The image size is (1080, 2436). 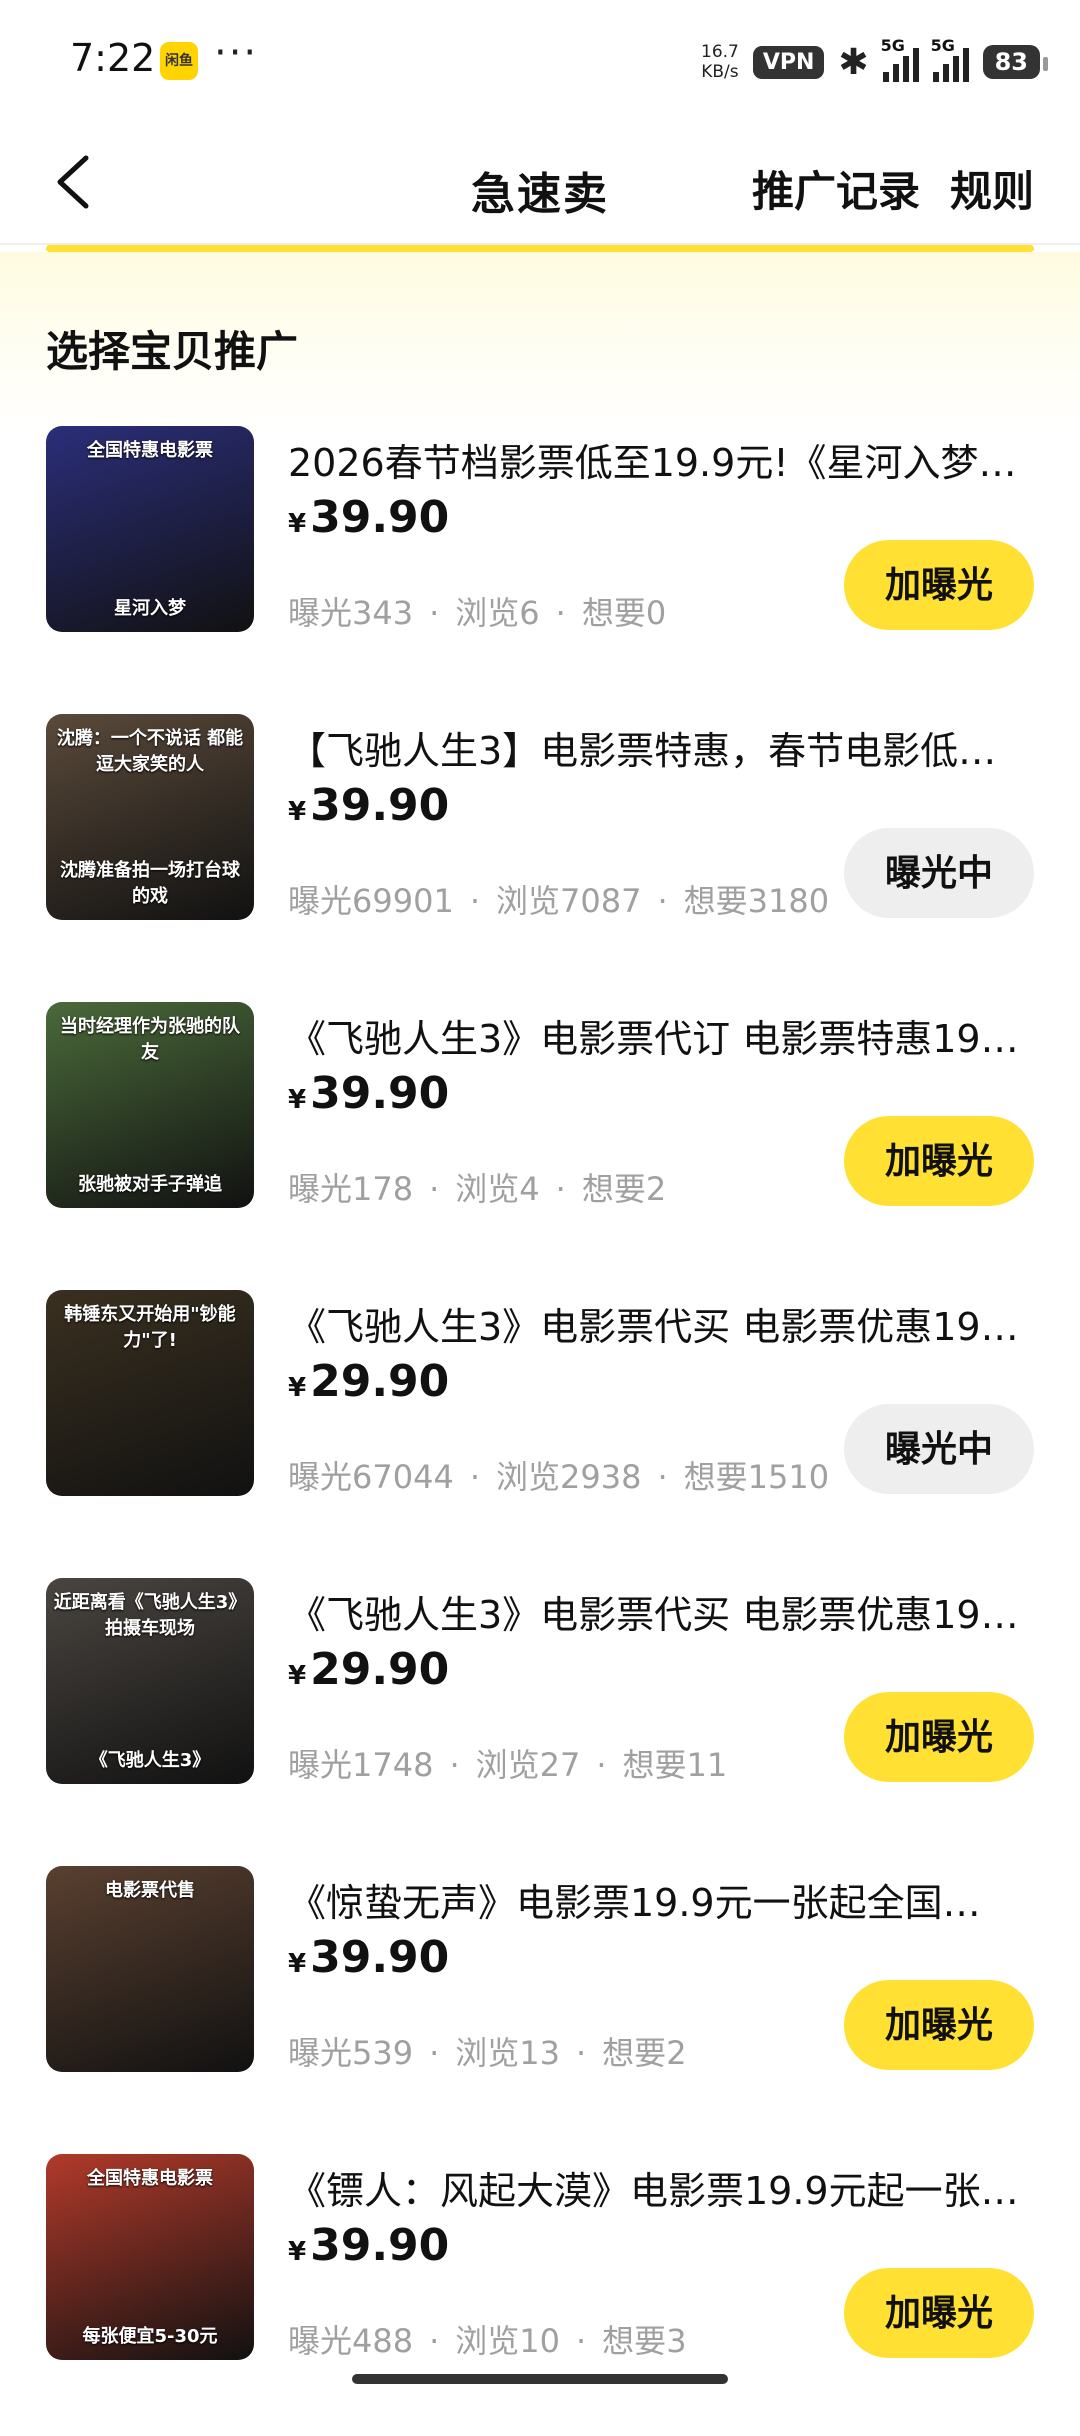 I want to click on views-count: 13, so click(x=539, y=2053).